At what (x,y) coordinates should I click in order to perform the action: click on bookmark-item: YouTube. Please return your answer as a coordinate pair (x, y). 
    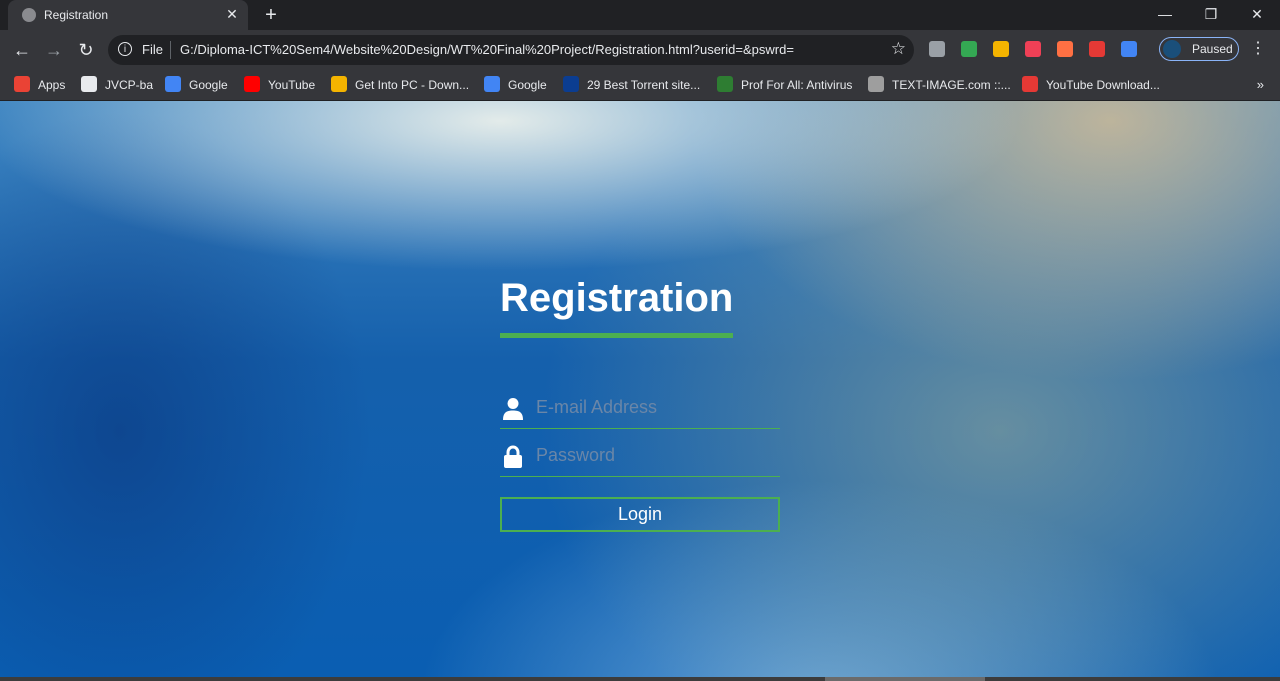
    Looking at the image, I should click on (279, 85).